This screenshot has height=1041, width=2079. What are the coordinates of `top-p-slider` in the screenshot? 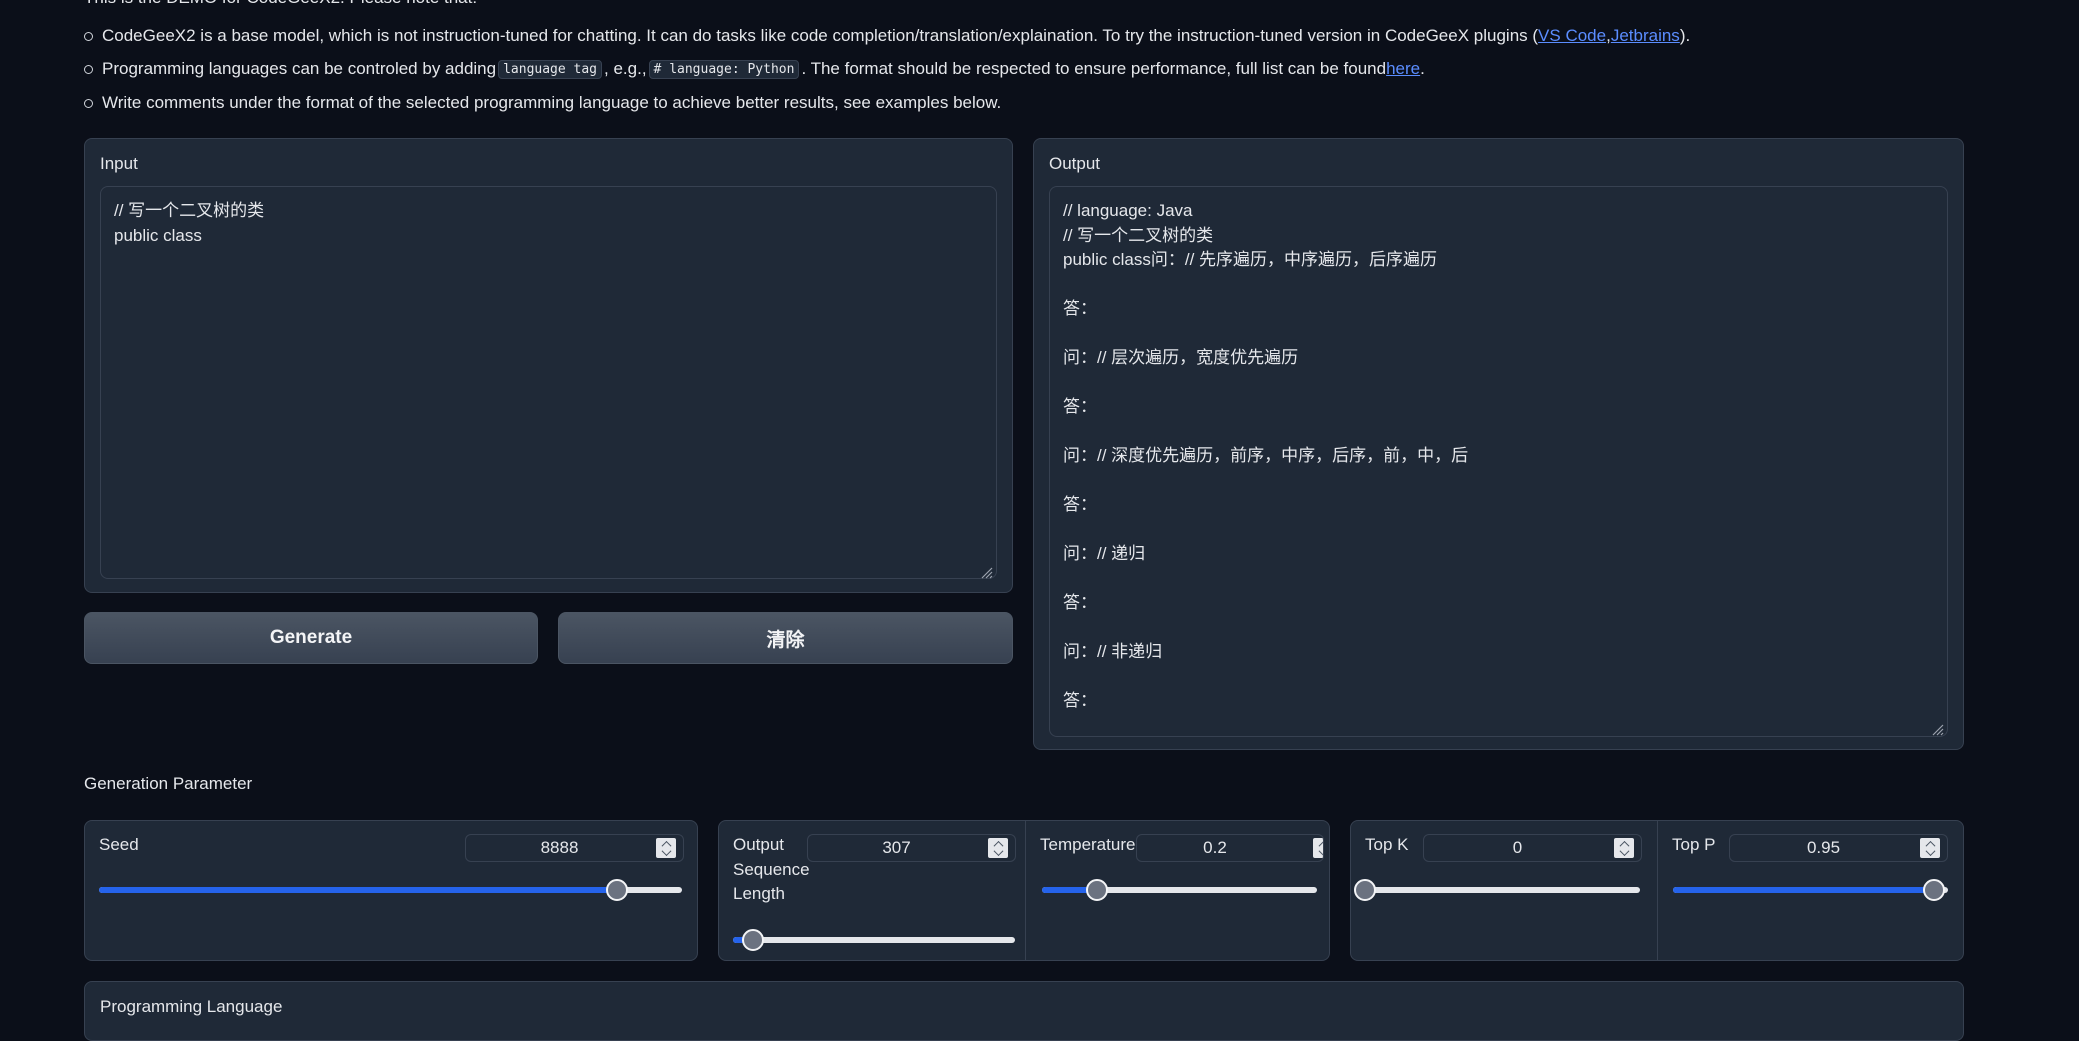 It's located at (1810, 890).